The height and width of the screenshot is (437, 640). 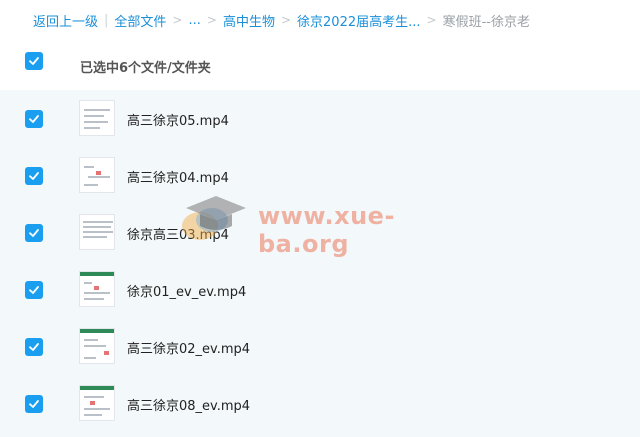 What do you see at coordinates (178, 119) in the screenshot?
I see `file-name: 高三徐京05.mp4` at bounding box center [178, 119].